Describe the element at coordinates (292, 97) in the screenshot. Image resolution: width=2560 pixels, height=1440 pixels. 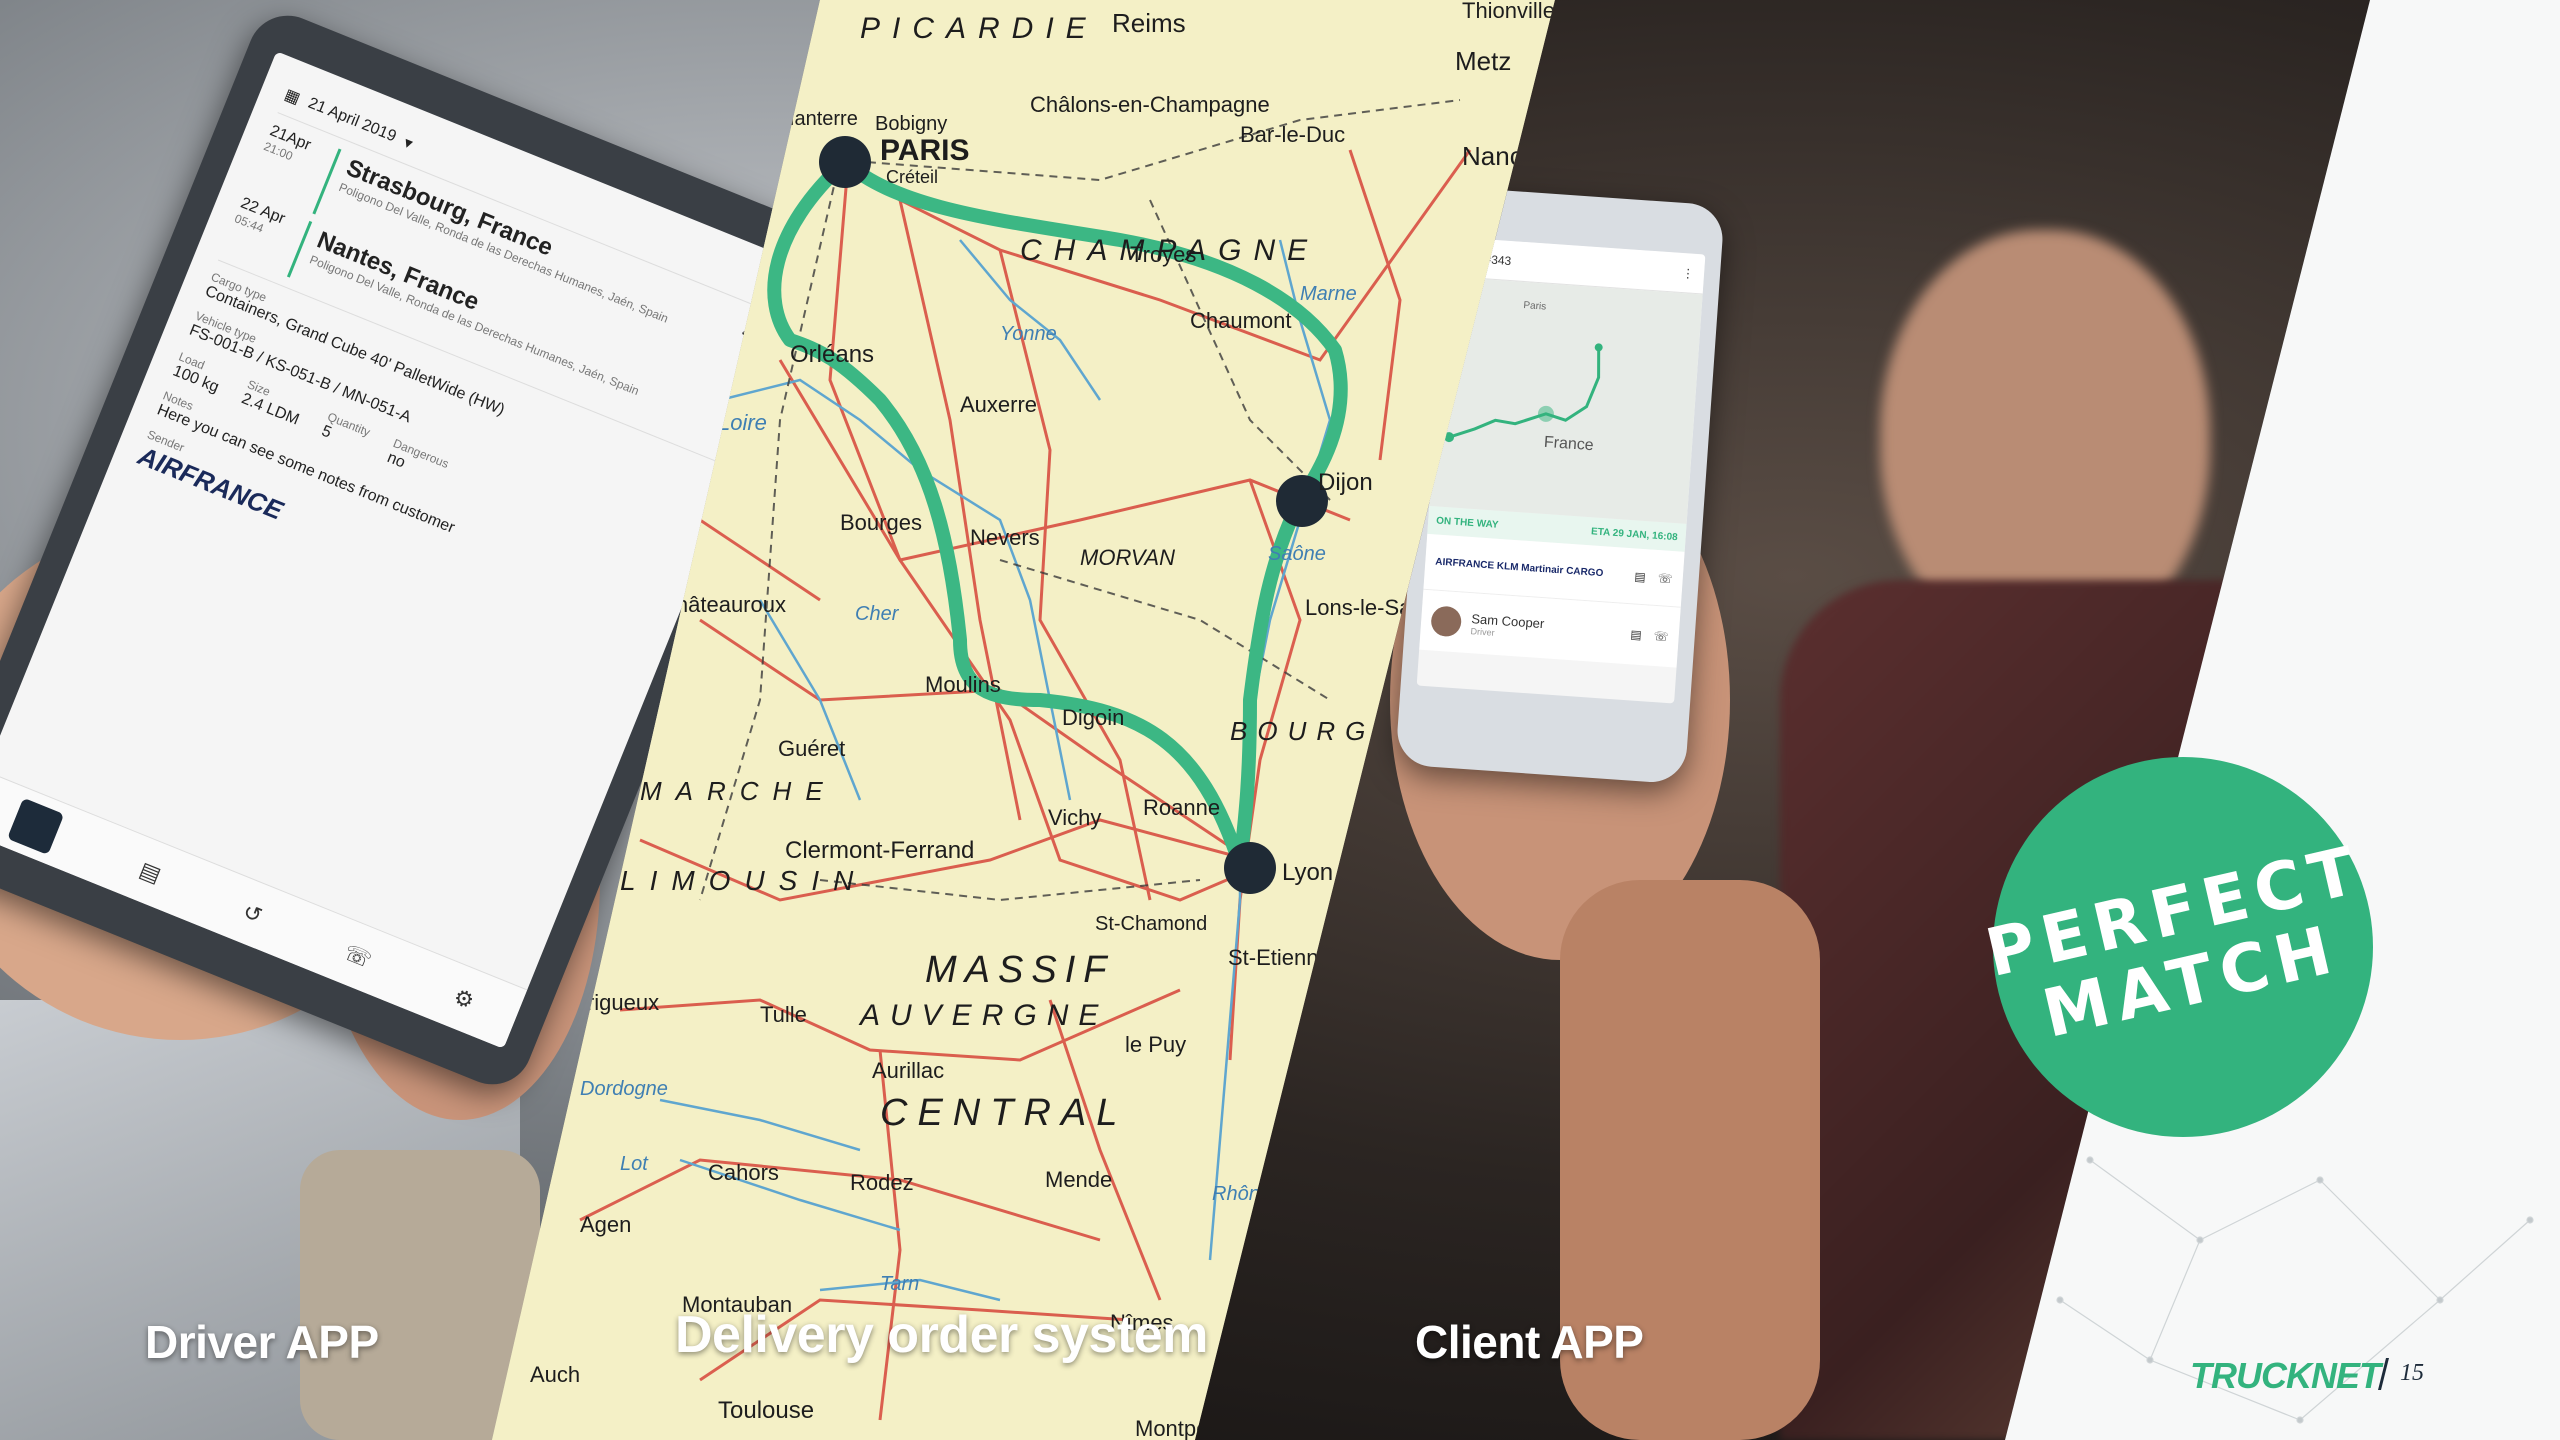
I see `calendar-icon: ▦` at that location.